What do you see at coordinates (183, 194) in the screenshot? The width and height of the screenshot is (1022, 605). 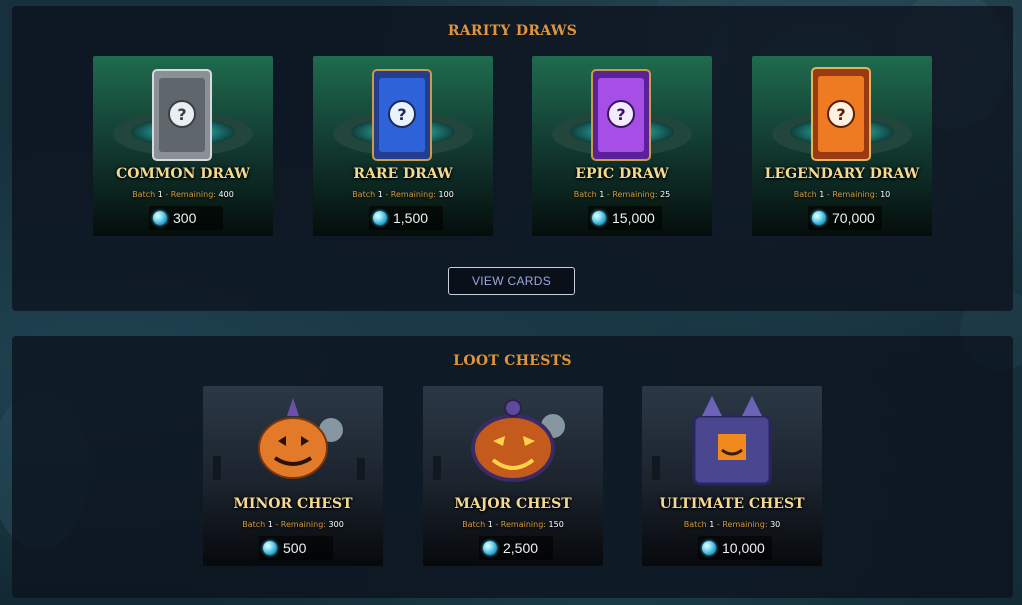 I see `batch-info: Batch 1 - Remaining: 400` at bounding box center [183, 194].